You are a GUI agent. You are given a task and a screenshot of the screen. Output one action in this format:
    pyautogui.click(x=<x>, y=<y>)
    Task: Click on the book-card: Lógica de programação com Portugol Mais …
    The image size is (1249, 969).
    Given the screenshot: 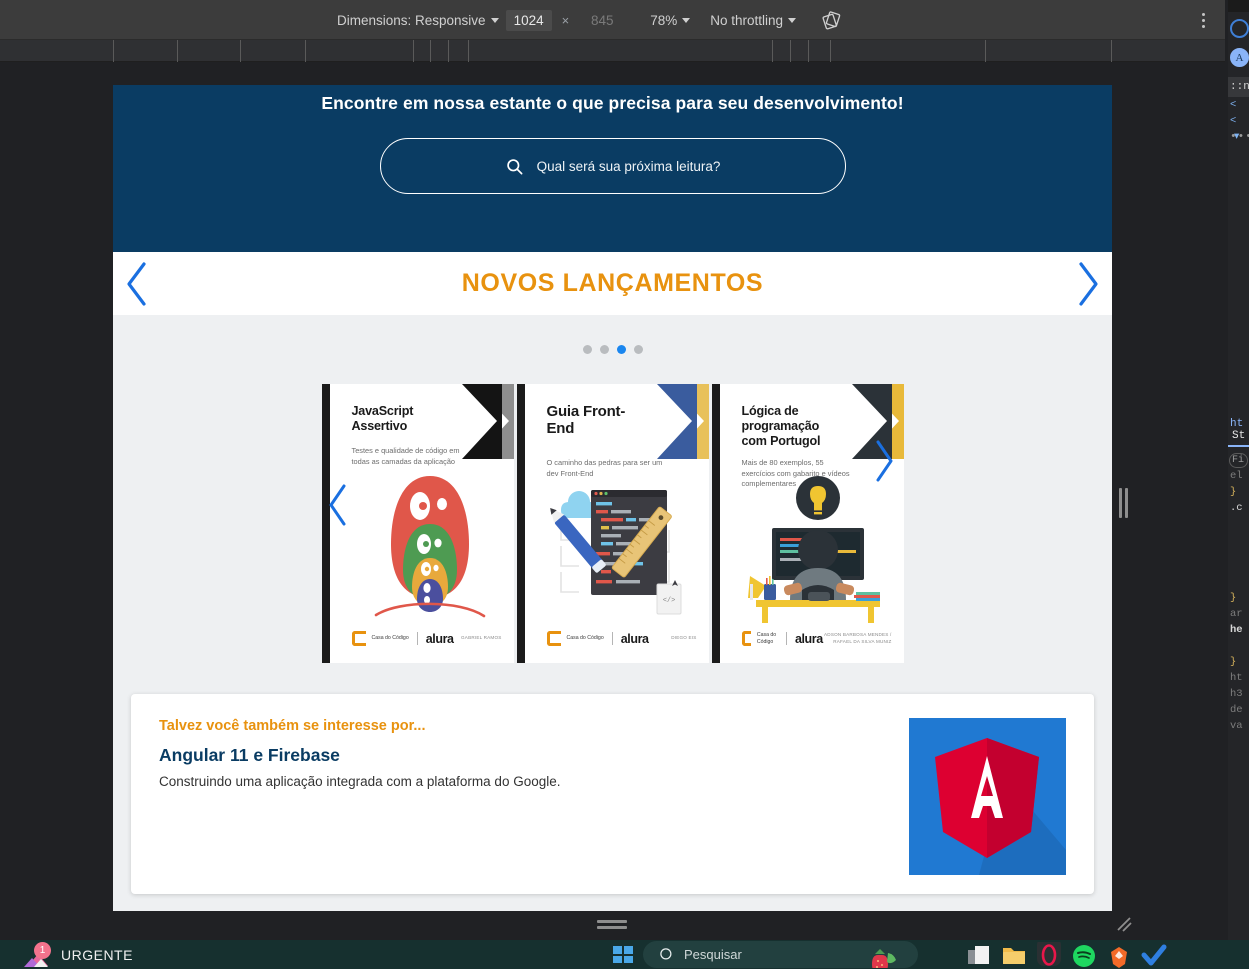 What is the action you would take?
    pyautogui.click(x=807, y=523)
    